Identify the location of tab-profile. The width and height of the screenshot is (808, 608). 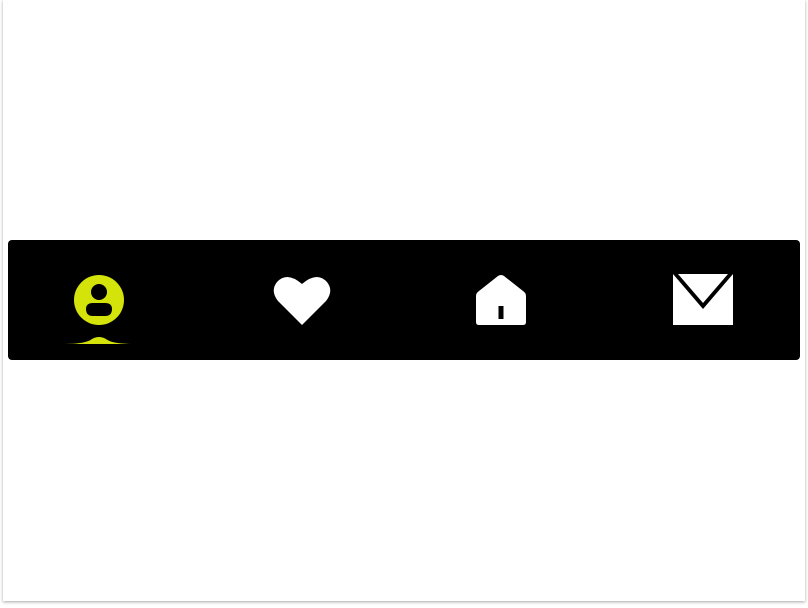
(107, 300).